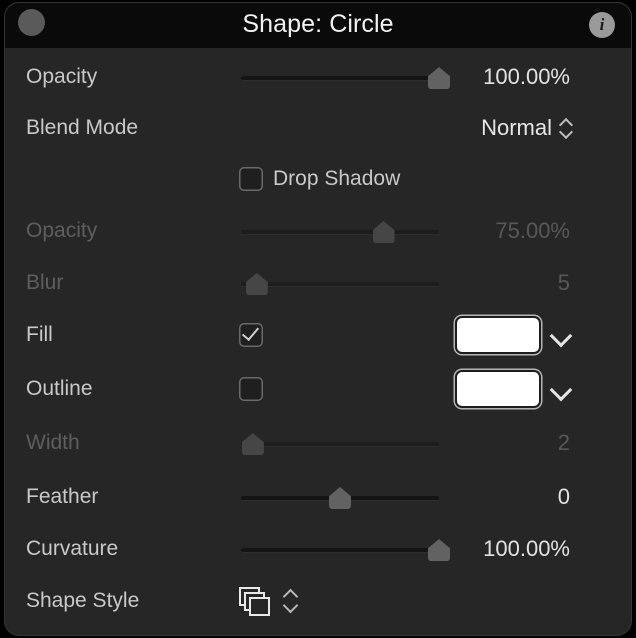 The width and height of the screenshot is (636, 638). What do you see at coordinates (498, 335) in the screenshot?
I see `color-well-fill` at bounding box center [498, 335].